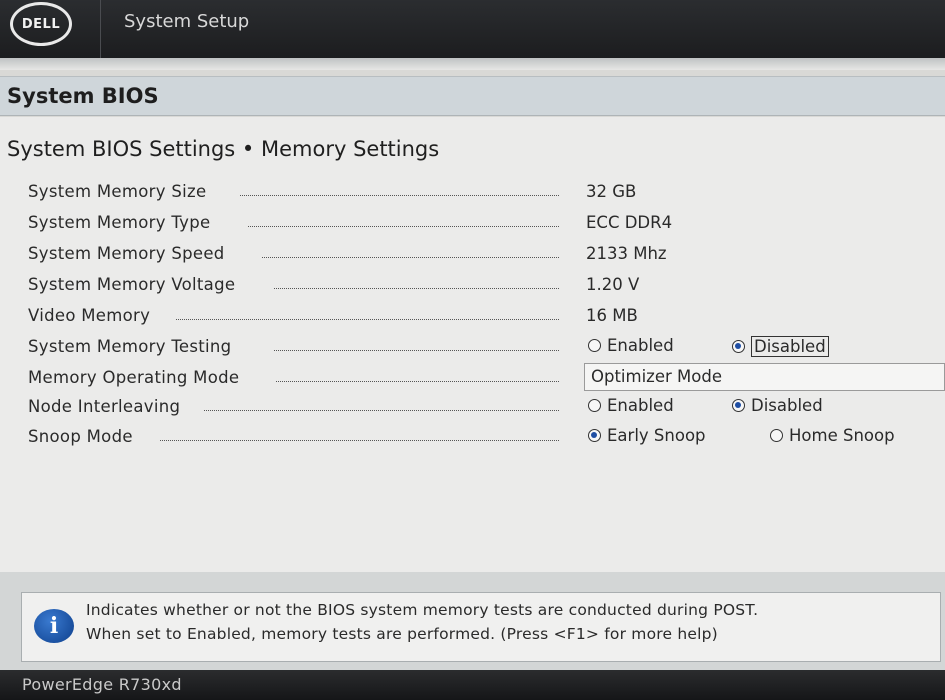 The image size is (945, 700). What do you see at coordinates (486, 224) in the screenshot?
I see `setting-row-system-memory-type: System Memory Type ECC DDR4` at bounding box center [486, 224].